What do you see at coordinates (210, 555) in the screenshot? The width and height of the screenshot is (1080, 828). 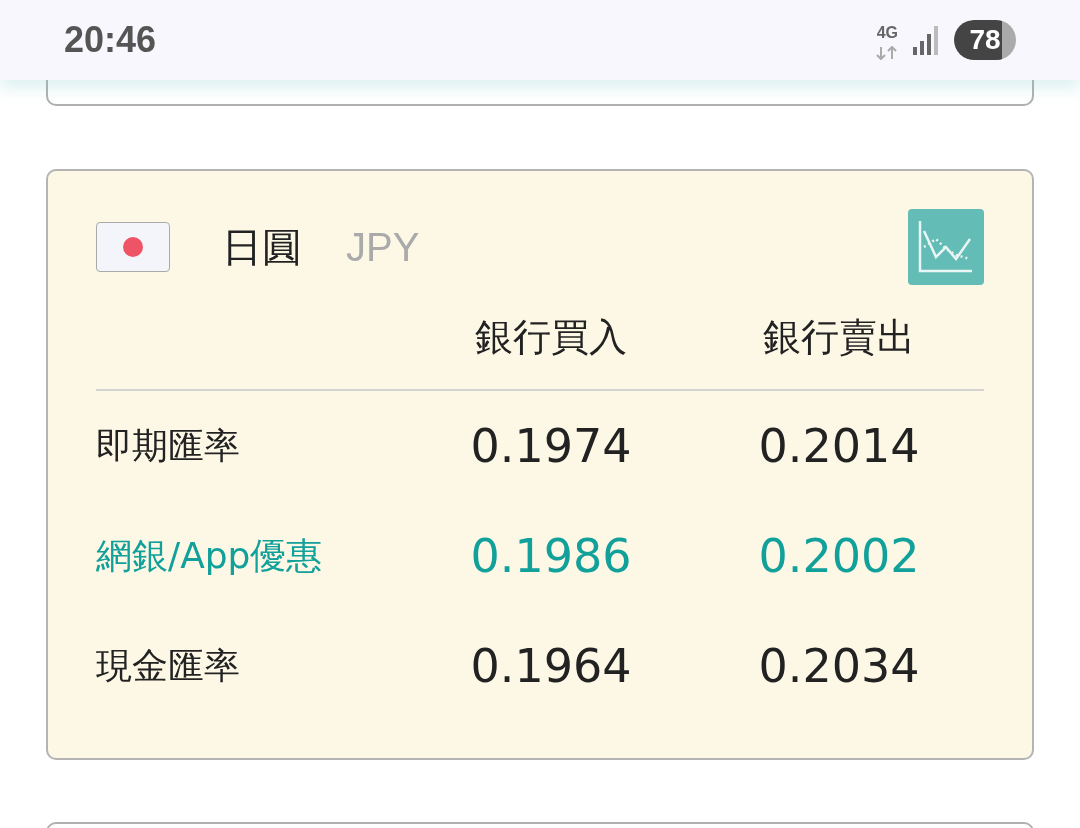 I see `rate-label: 網銀/App優惠` at bounding box center [210, 555].